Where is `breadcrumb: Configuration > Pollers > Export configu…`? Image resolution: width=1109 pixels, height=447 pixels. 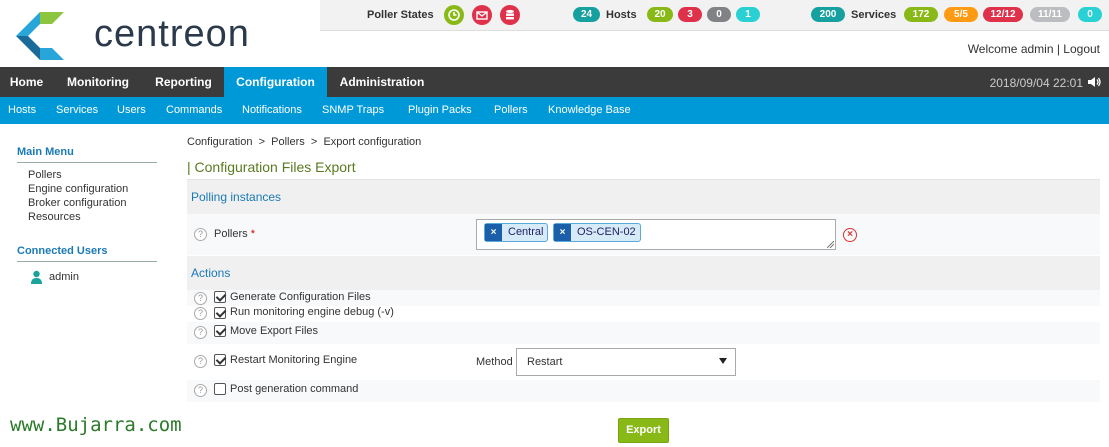 breadcrumb: Configuration > Pollers > Export configu… is located at coordinates (304, 142).